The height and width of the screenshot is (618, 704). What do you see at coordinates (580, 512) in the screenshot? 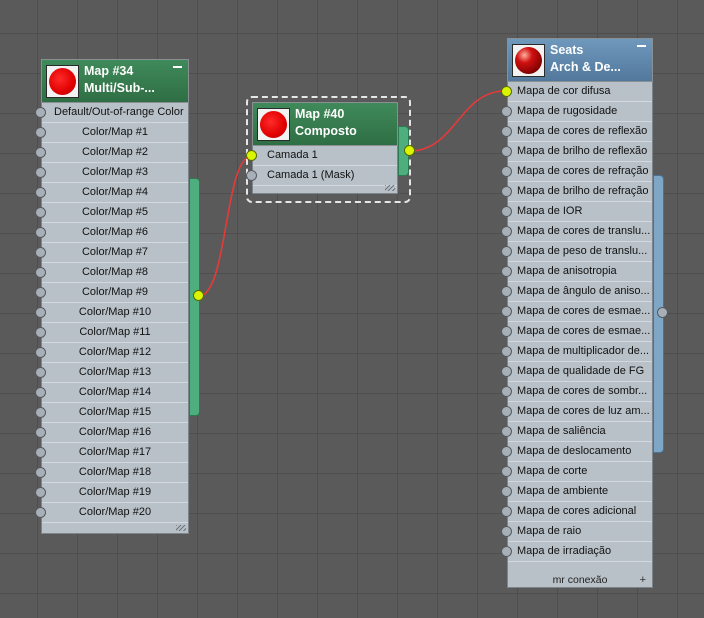
I see `slot-row: Mapa de cores adicional` at bounding box center [580, 512].